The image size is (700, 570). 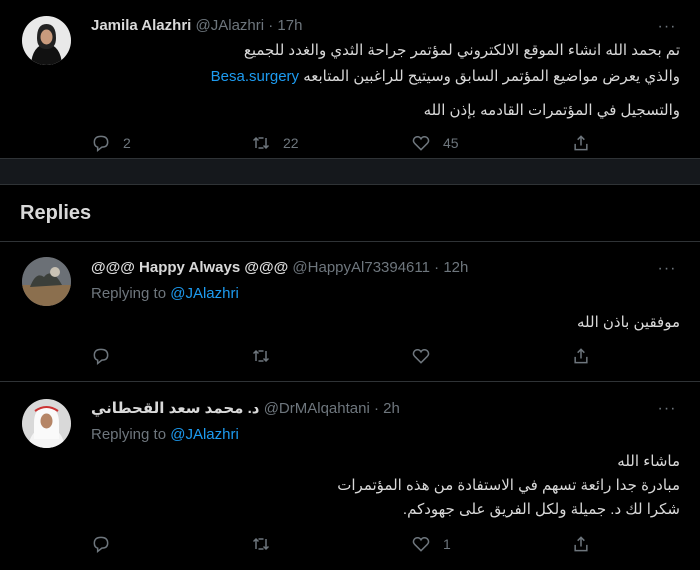 I want to click on like-button, so click(x=446, y=356).